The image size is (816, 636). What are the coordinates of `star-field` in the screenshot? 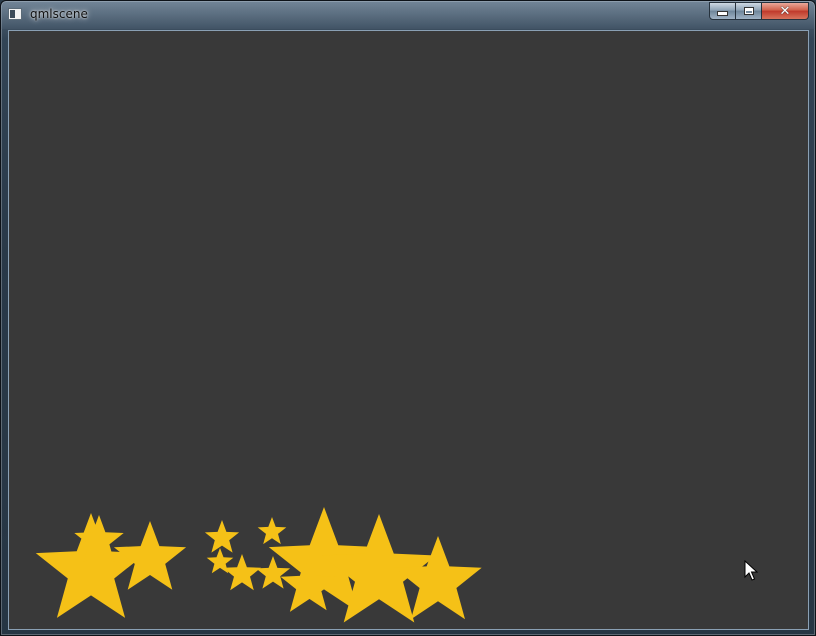 It's located at (258, 565).